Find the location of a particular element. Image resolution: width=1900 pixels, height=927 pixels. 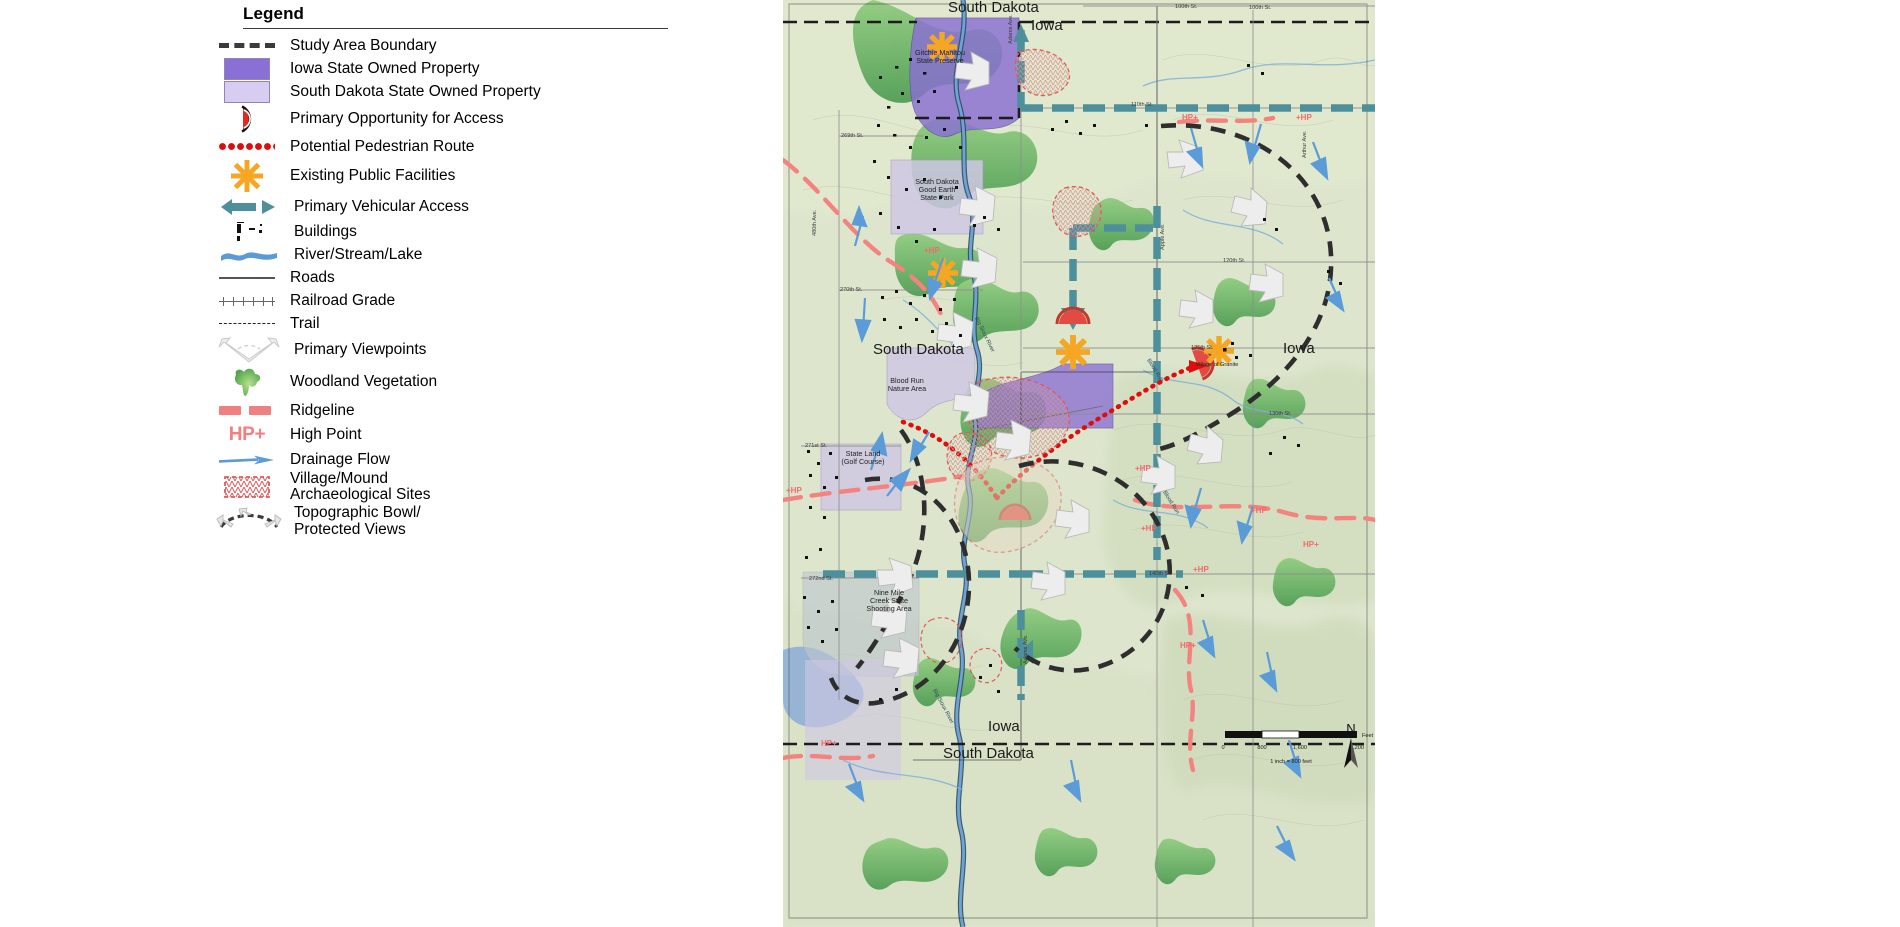

thin-dashed-line-icon is located at coordinates (247, 324).